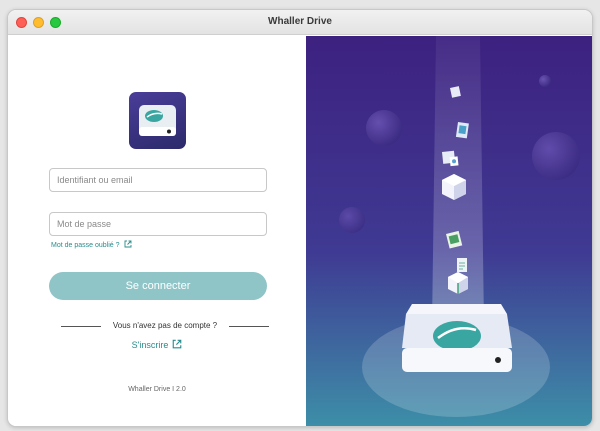 This screenshot has width=600, height=431. I want to click on hard-drive-illustration, so click(457, 338).